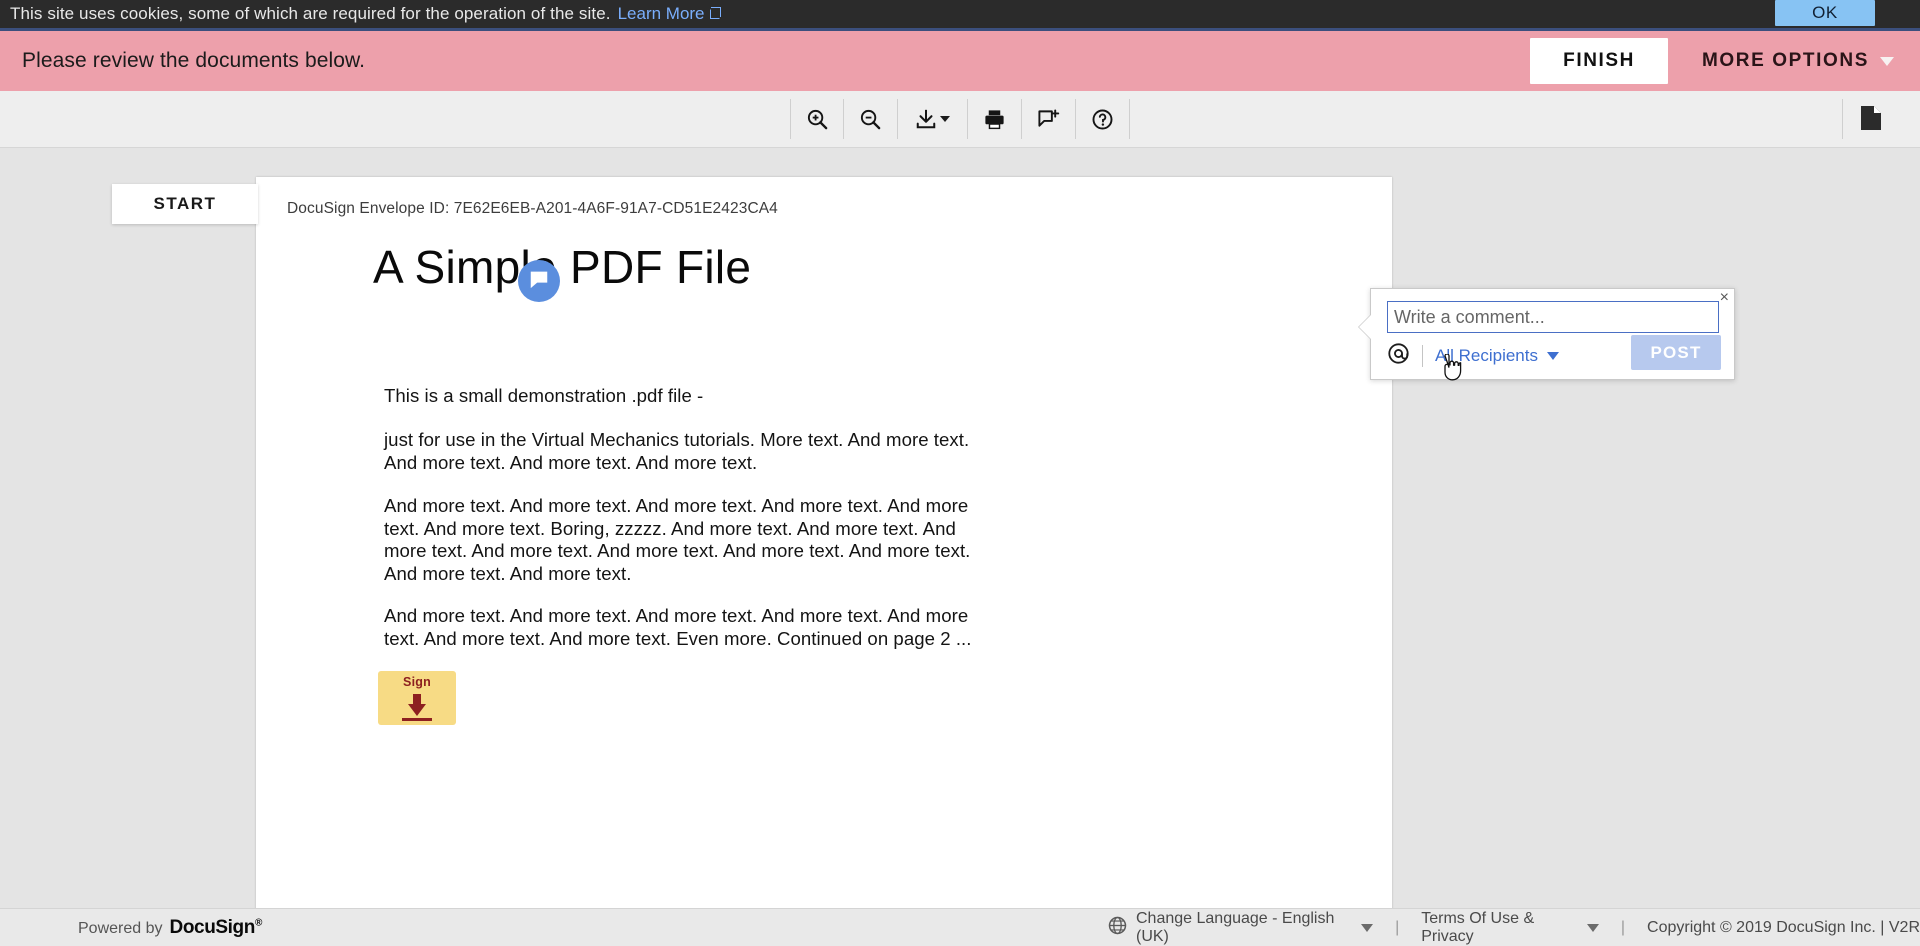 This screenshot has width=1920, height=946. What do you see at coordinates (1478, 927) in the screenshot?
I see `terms-label: Terms Of Use & Privacy` at bounding box center [1478, 927].